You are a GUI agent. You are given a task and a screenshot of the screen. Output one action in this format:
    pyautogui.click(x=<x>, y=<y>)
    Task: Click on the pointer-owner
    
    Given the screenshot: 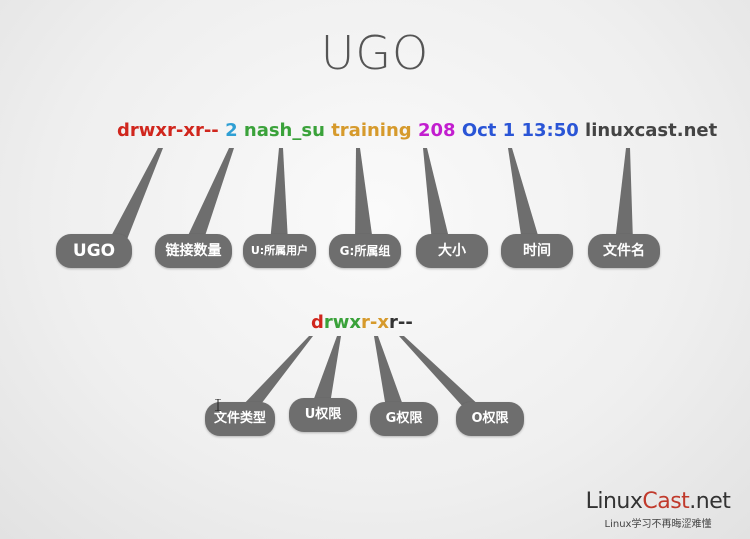 What is the action you would take?
    pyautogui.click(x=279, y=195)
    